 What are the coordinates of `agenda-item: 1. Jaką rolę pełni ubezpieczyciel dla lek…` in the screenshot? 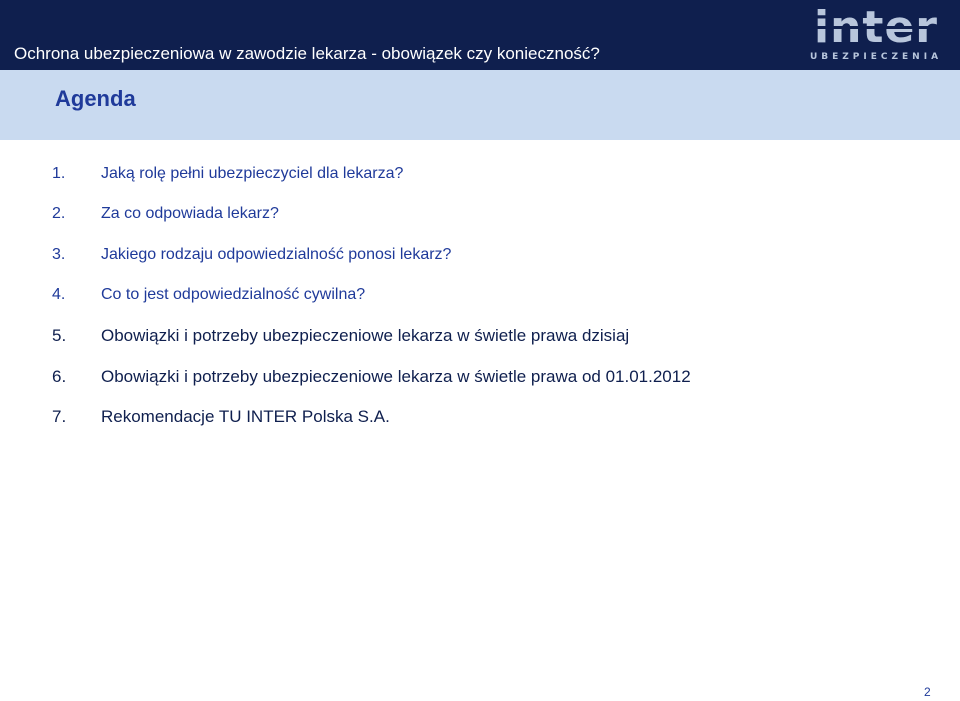 It's located at (227, 174).